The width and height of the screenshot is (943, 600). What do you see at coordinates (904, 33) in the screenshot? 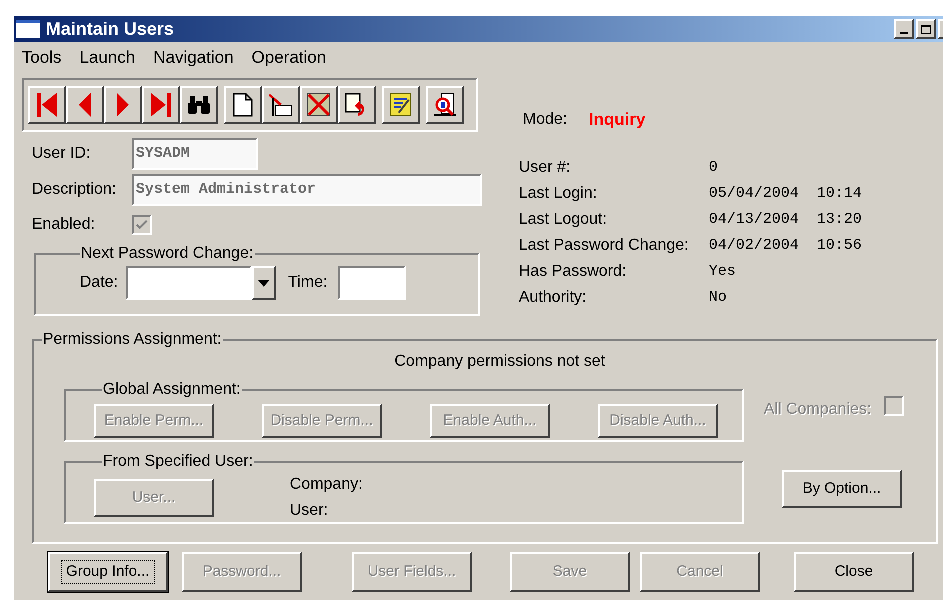
I see `minimize-icon` at bounding box center [904, 33].